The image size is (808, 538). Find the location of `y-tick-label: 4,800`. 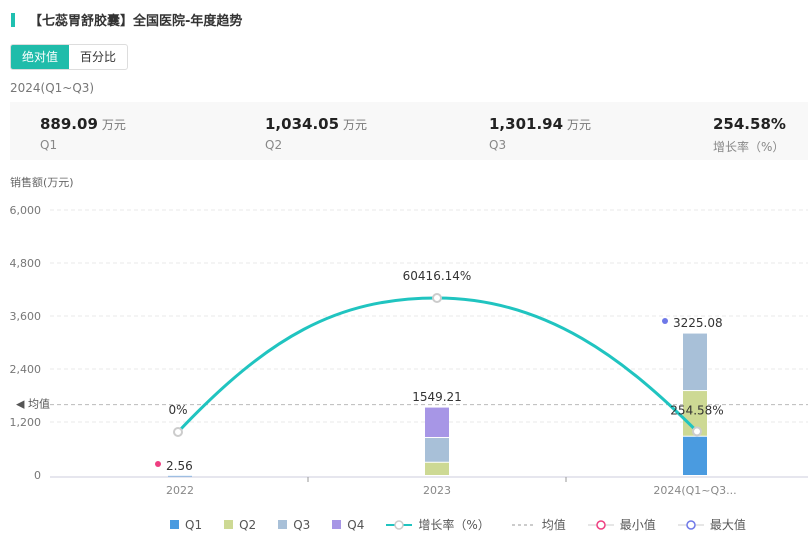

y-tick-label: 4,800 is located at coordinates (26, 263).